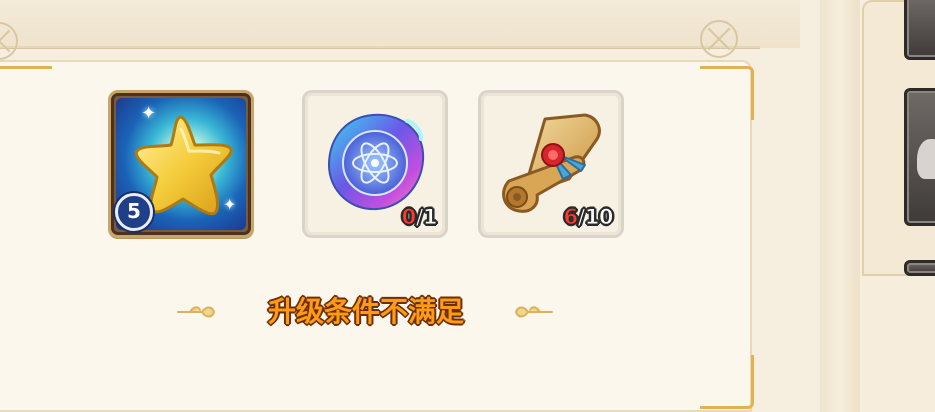  I want to click on material-count-orb: 0/1, so click(419, 217).